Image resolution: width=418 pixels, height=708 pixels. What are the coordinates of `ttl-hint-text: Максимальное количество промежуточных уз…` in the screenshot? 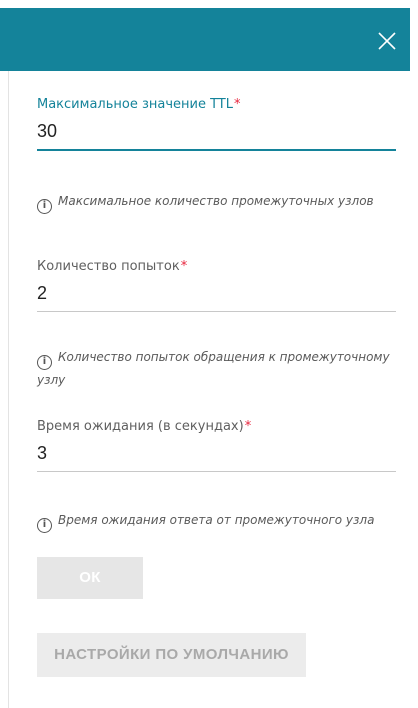 It's located at (216, 201).